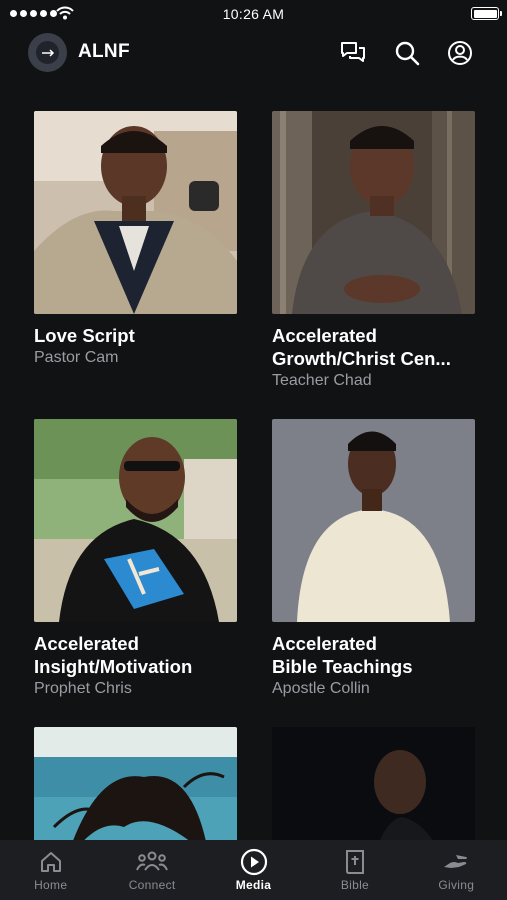  What do you see at coordinates (253, 885) in the screenshot?
I see `tab-label: Media` at bounding box center [253, 885].